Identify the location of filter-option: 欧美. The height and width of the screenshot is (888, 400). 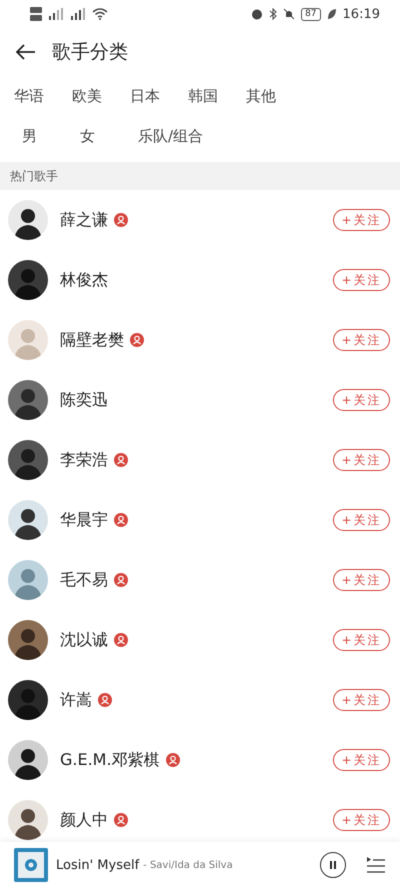
(88, 96).